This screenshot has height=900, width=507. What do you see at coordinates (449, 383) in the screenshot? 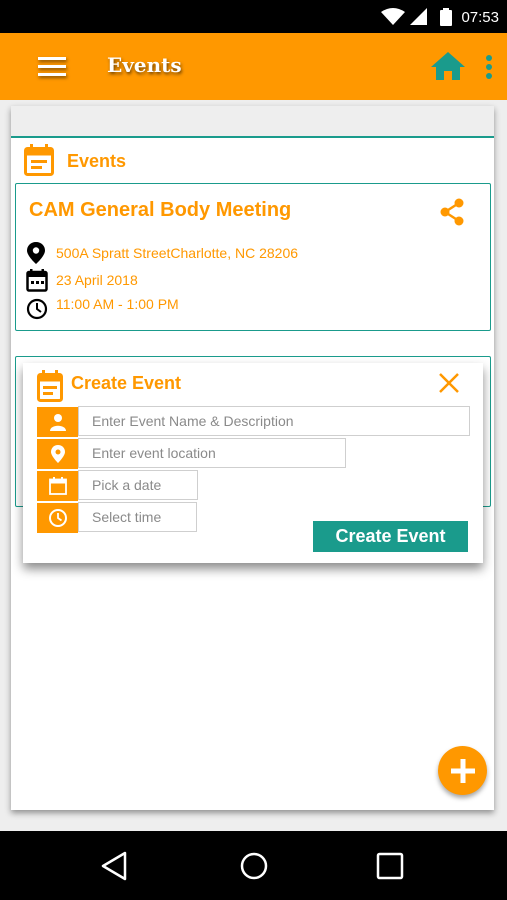
I see `close-icon` at bounding box center [449, 383].